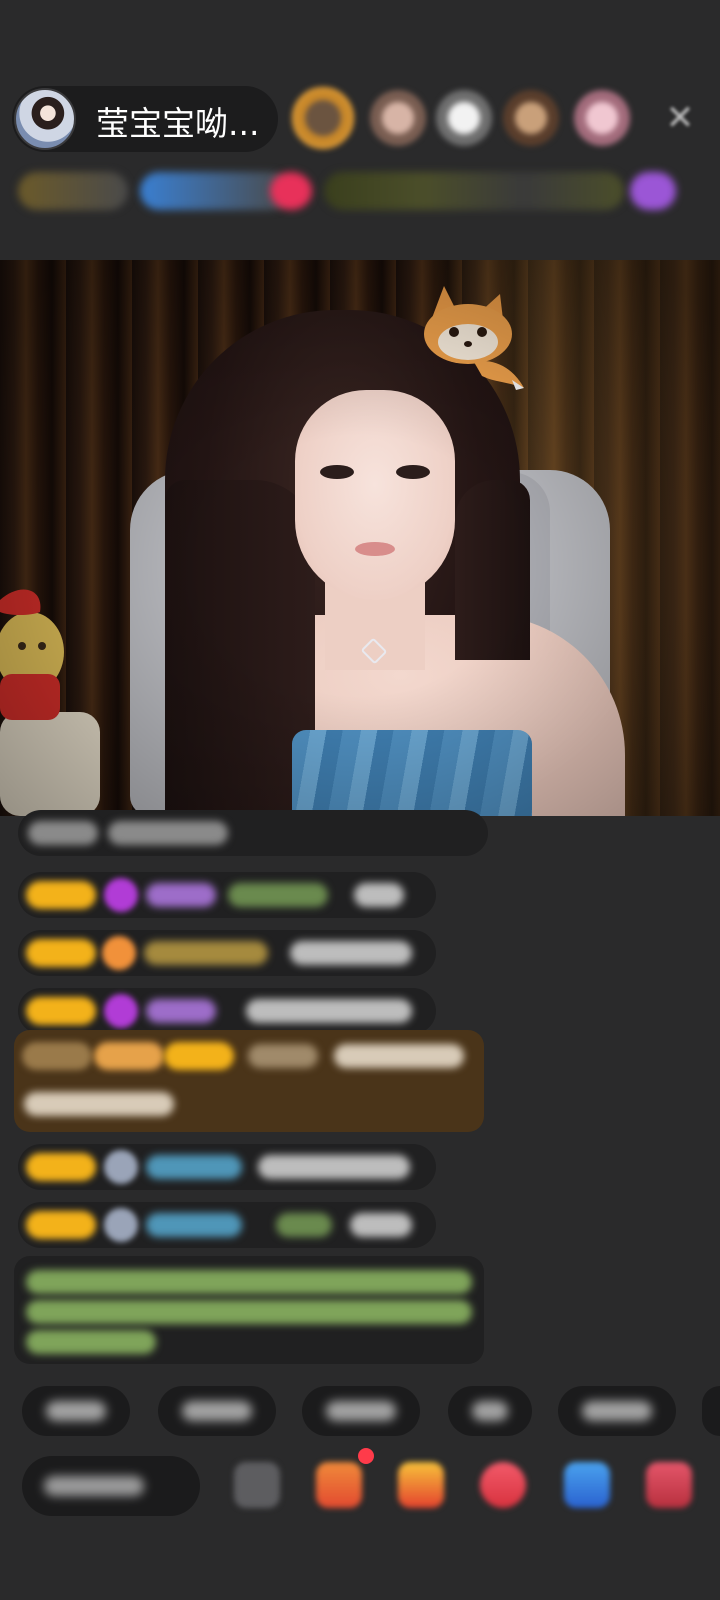 The height and width of the screenshot is (1600, 720). What do you see at coordinates (257, 1485) in the screenshot?
I see `emoji-icon` at bounding box center [257, 1485].